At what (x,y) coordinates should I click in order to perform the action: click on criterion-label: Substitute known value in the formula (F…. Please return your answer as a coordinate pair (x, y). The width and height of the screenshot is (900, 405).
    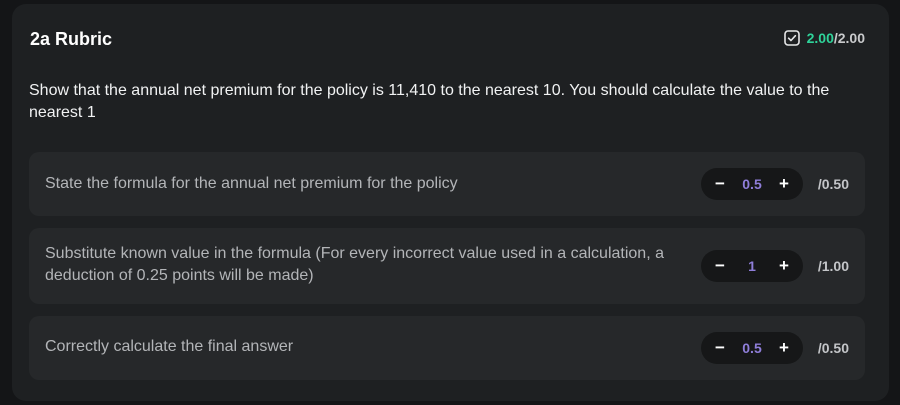
    Looking at the image, I should click on (354, 264).